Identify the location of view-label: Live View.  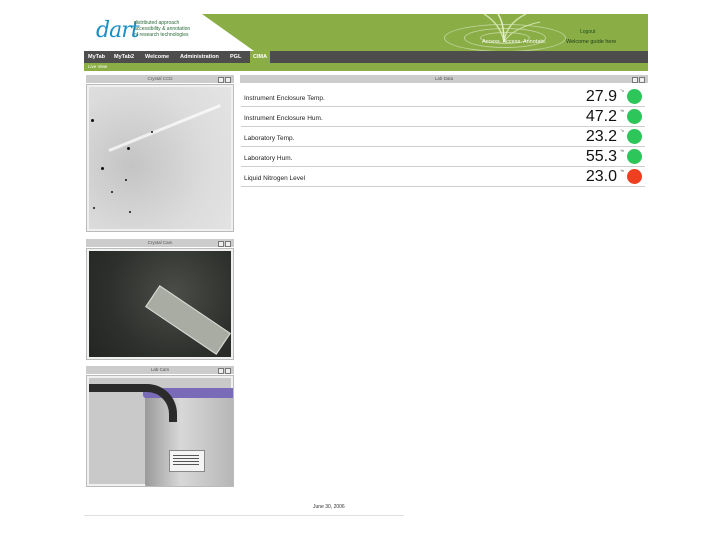
(97, 66).